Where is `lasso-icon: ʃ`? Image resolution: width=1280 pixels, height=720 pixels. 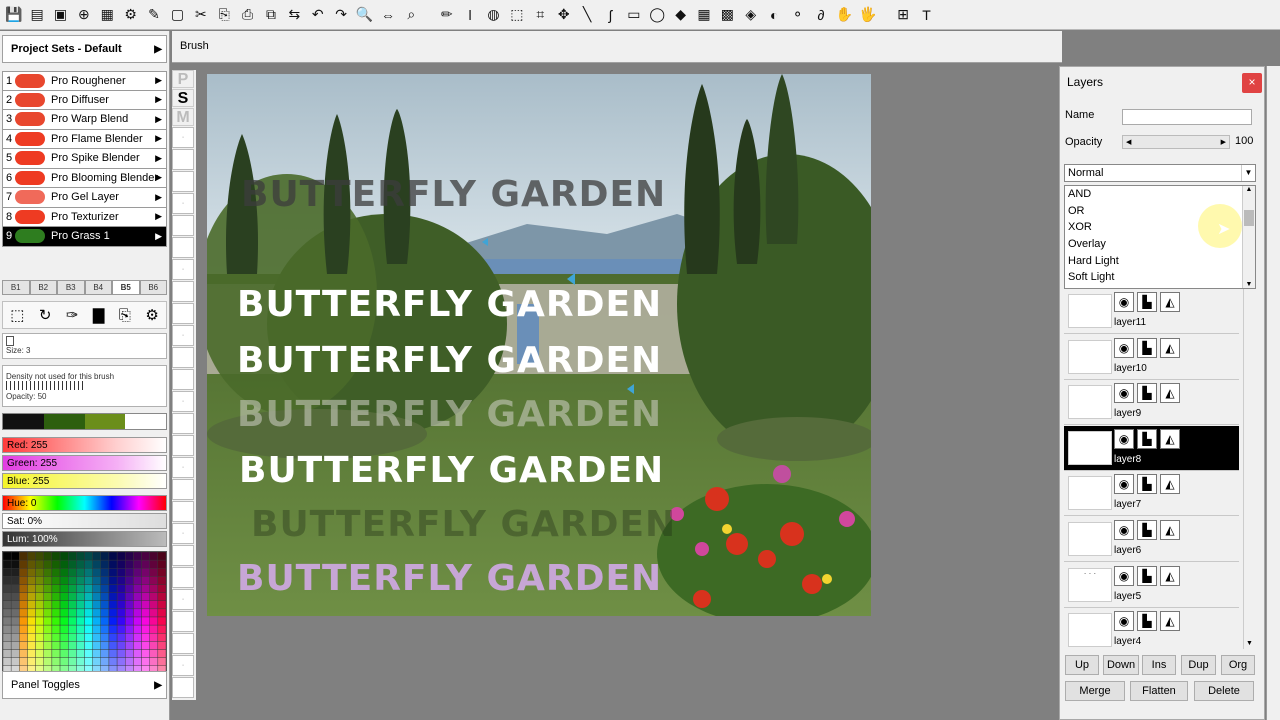
lasso-icon: ʃ is located at coordinates (610, 15).